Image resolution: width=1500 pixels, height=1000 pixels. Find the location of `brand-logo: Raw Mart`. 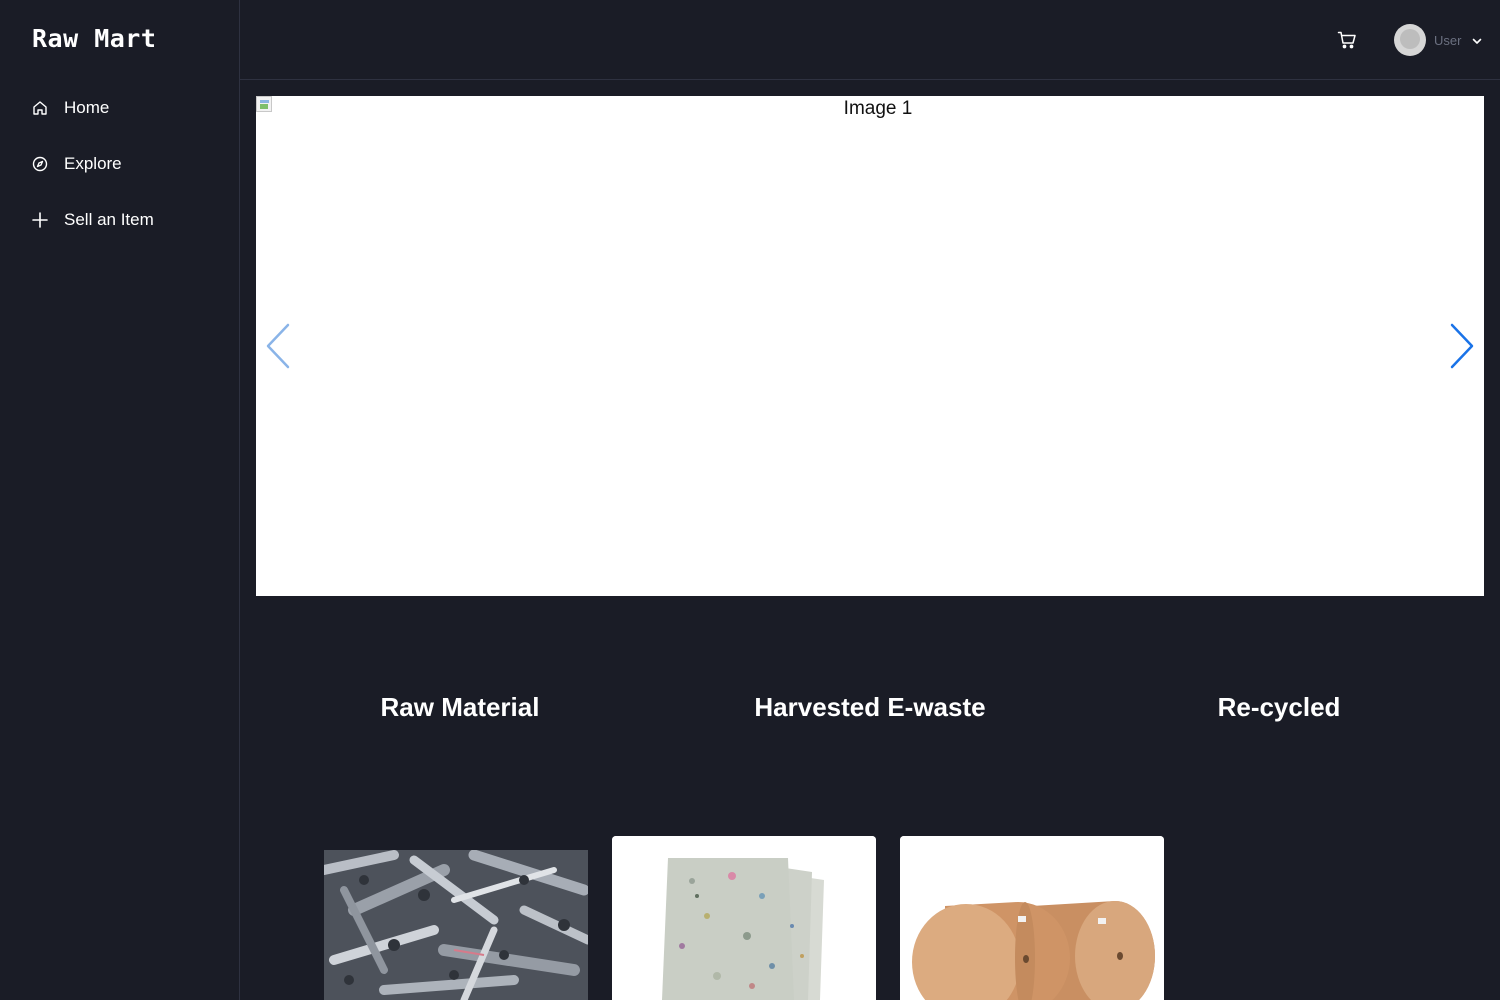

brand-logo: Raw Mart is located at coordinates (94, 38).